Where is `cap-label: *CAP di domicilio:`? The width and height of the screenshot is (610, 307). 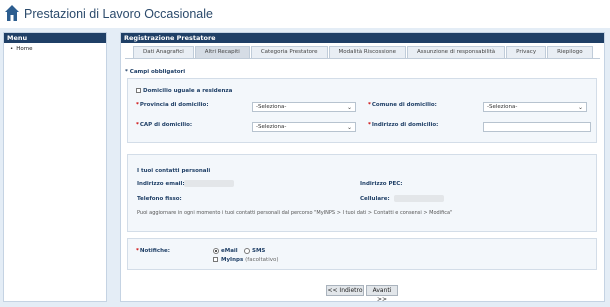 cap-label: *CAP di domicilio: is located at coordinates (164, 125).